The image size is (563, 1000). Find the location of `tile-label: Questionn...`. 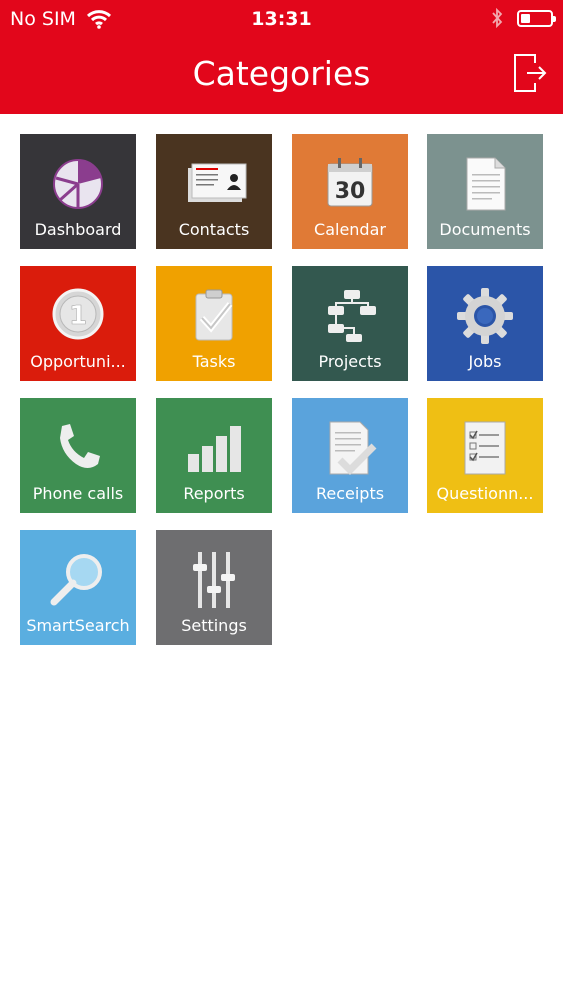

tile-label: Questionn... is located at coordinates (485, 493).